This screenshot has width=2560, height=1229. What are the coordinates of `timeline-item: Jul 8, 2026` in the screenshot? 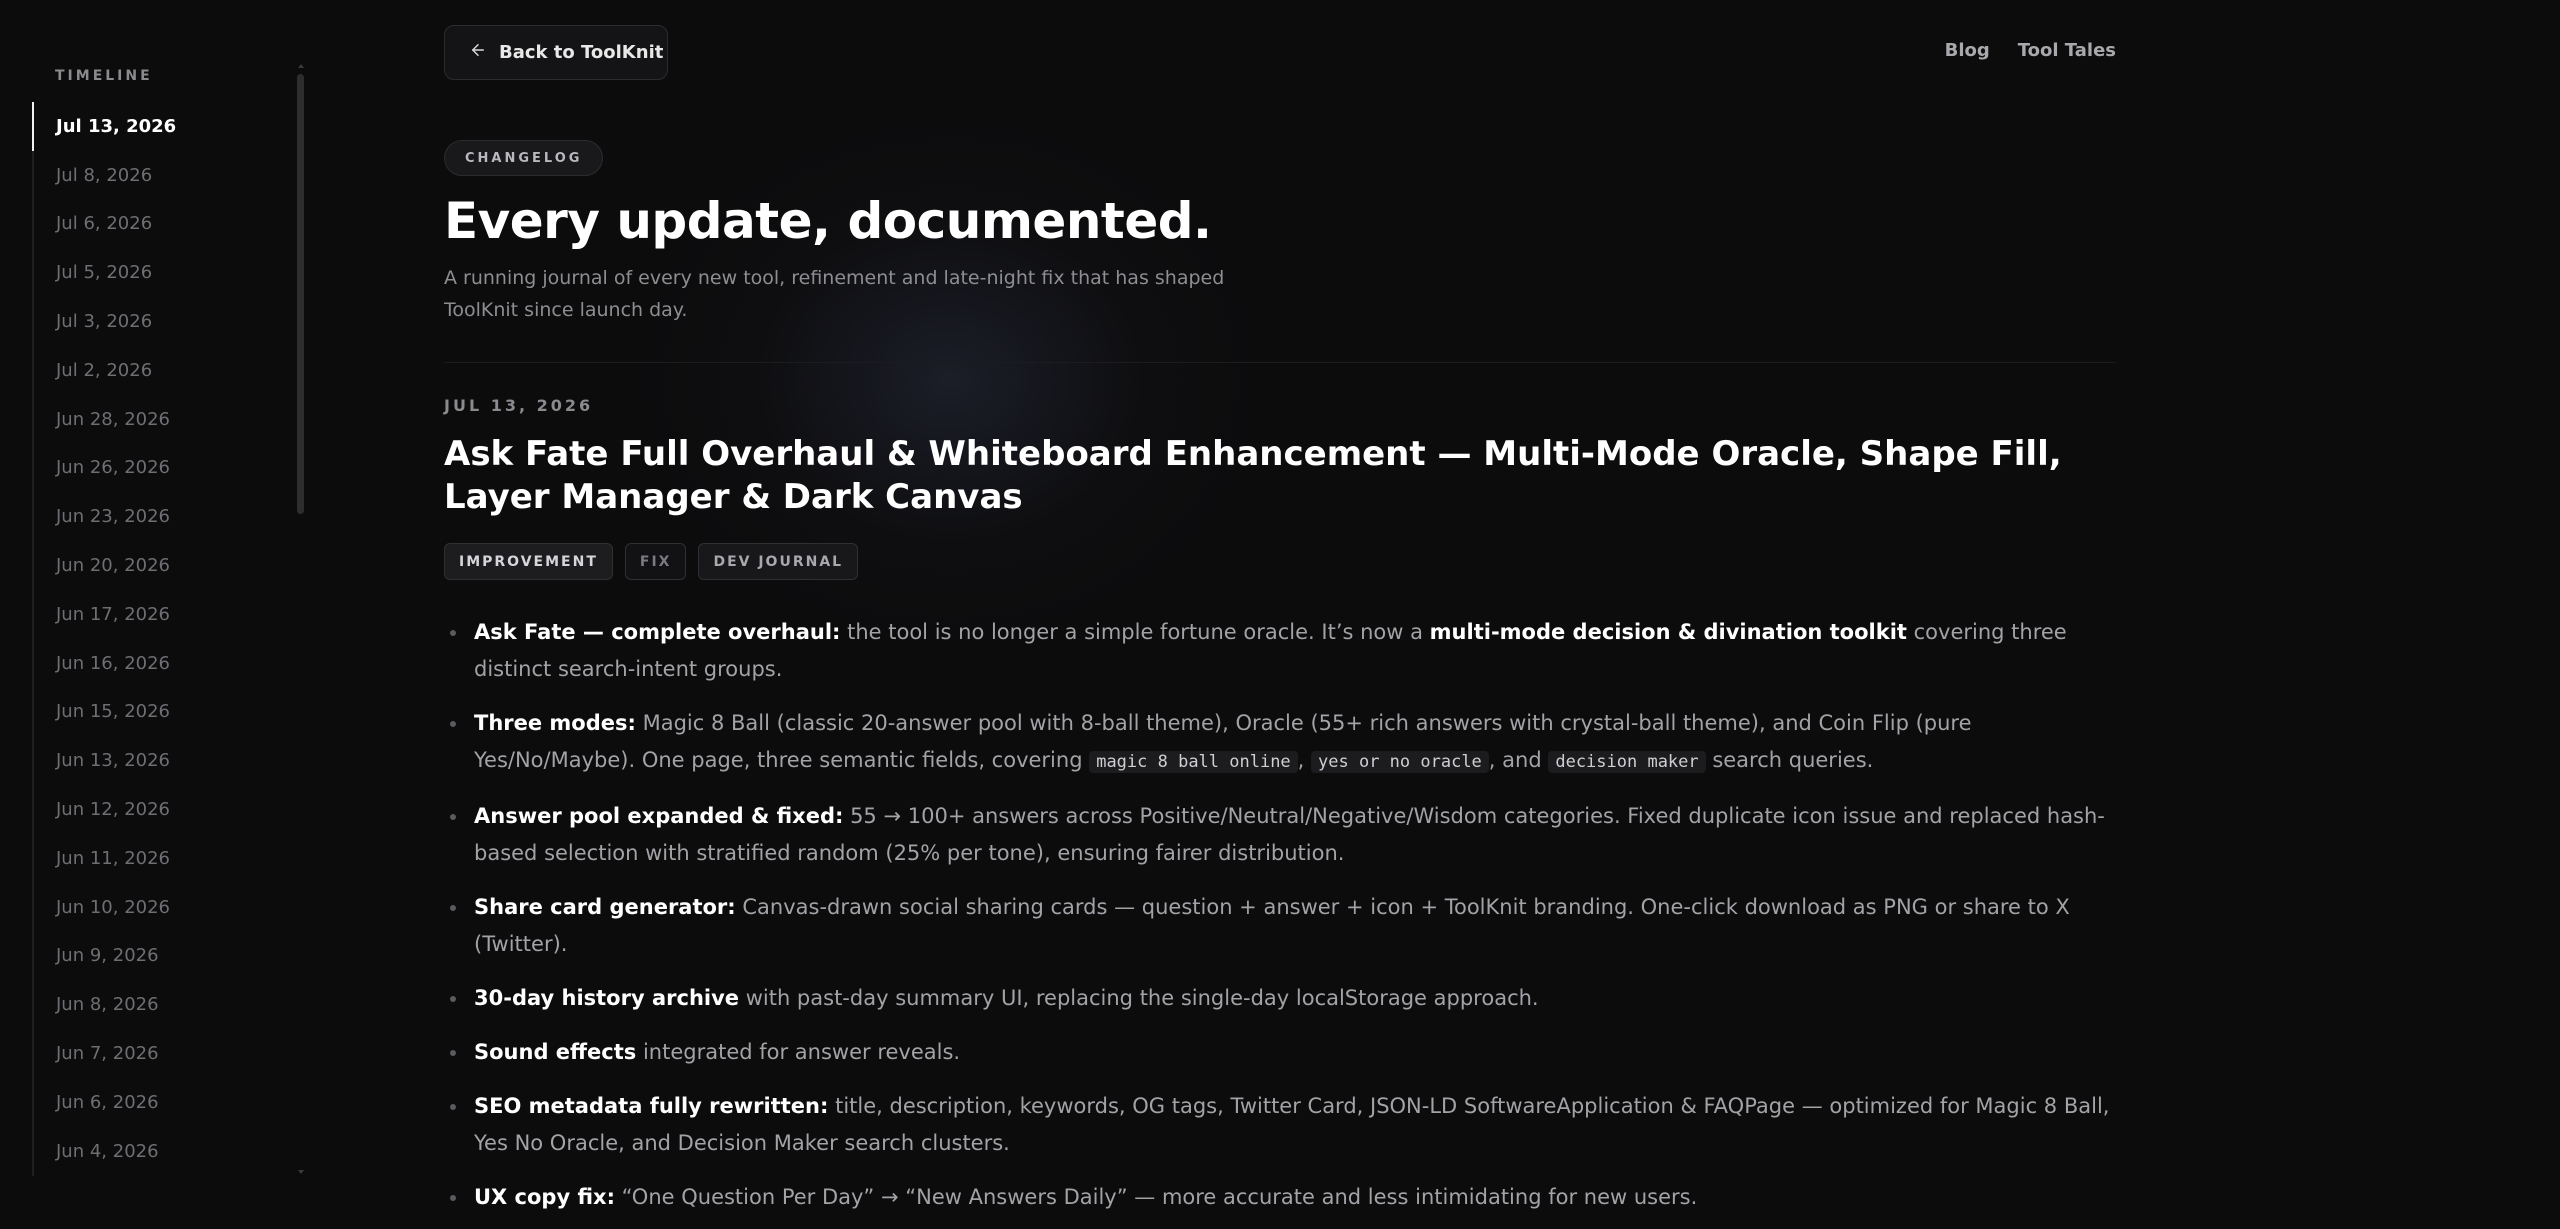 It's located at (158, 175).